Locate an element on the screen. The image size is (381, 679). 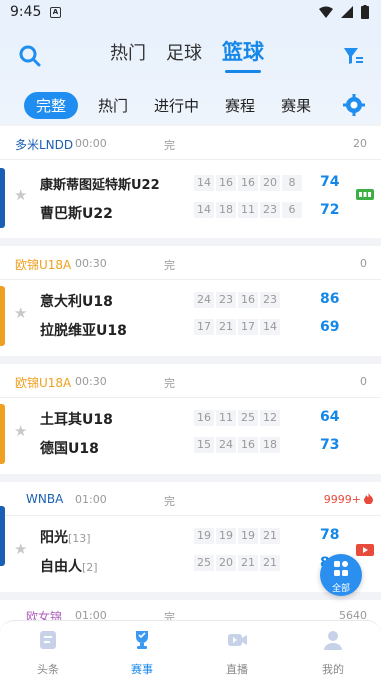
away-quarter-scores: 17 21 17 14 is located at coordinates (237, 327).